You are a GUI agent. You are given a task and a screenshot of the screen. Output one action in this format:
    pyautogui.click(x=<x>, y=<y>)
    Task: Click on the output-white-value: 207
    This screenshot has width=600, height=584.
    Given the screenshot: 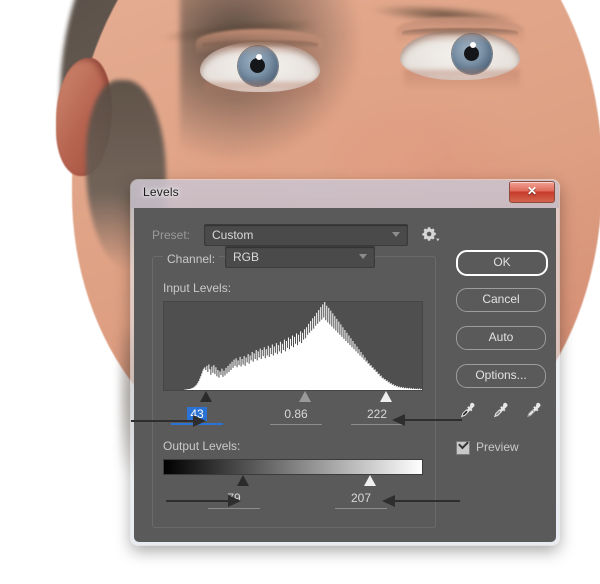 What is the action you would take?
    pyautogui.click(x=361, y=498)
    